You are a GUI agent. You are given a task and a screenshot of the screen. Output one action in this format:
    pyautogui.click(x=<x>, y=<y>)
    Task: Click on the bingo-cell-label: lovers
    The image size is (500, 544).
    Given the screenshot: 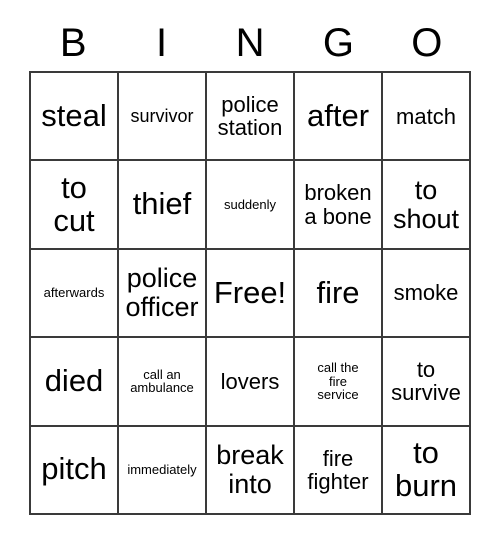 What is the action you would take?
    pyautogui.click(x=250, y=381)
    